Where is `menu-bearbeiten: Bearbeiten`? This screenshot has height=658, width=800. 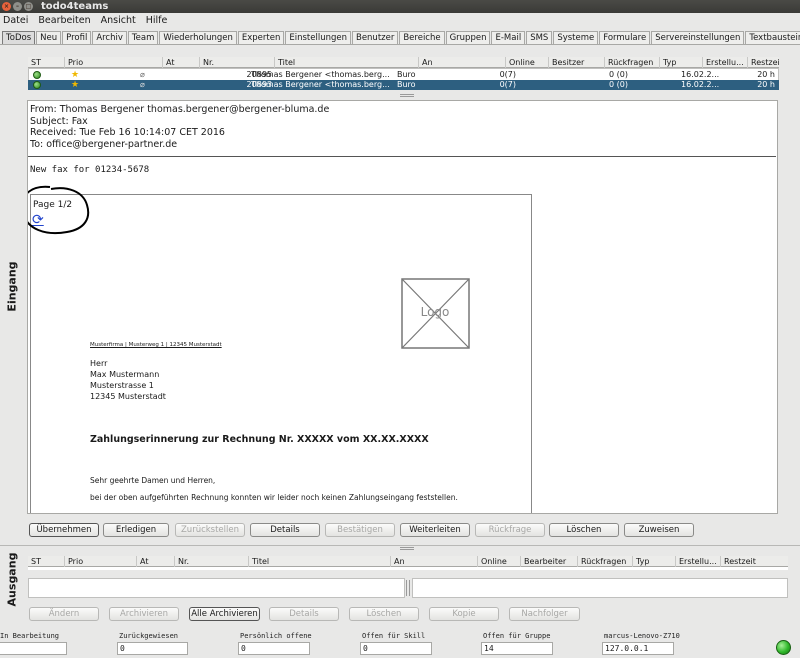 menu-bearbeiten: Bearbeiten is located at coordinates (64, 20).